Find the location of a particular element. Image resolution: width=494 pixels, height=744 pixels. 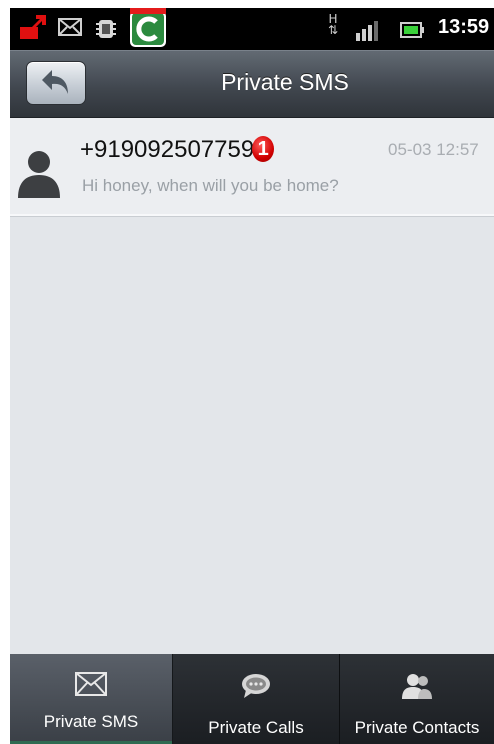

tab-private-sms: Private SMS is located at coordinates (91, 699).